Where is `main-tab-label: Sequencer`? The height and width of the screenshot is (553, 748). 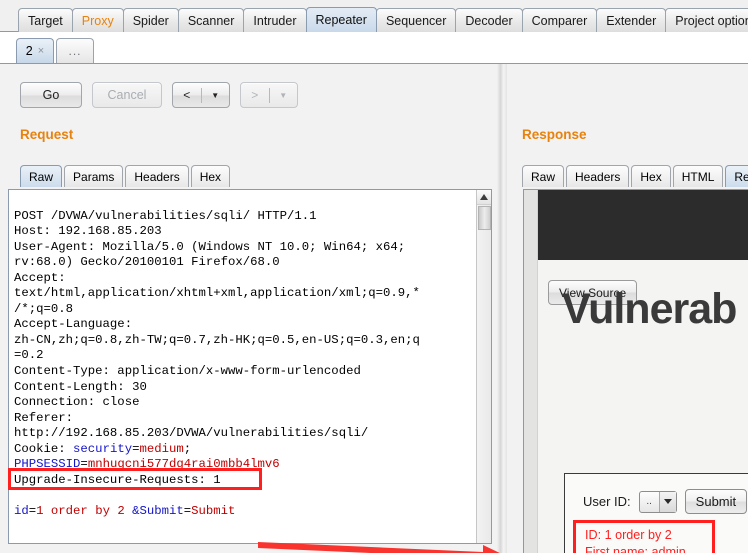
main-tab-label: Sequencer is located at coordinates (416, 20).